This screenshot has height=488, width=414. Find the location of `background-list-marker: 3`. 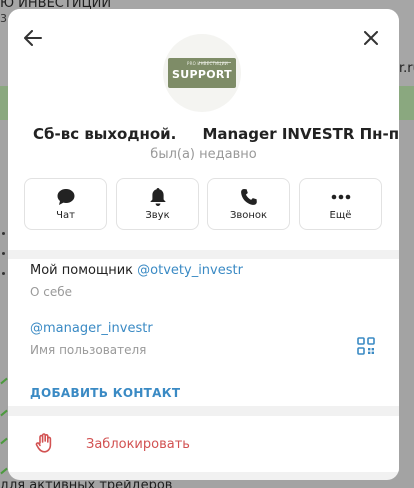

background-list-marker: 3 is located at coordinates (3, 18).